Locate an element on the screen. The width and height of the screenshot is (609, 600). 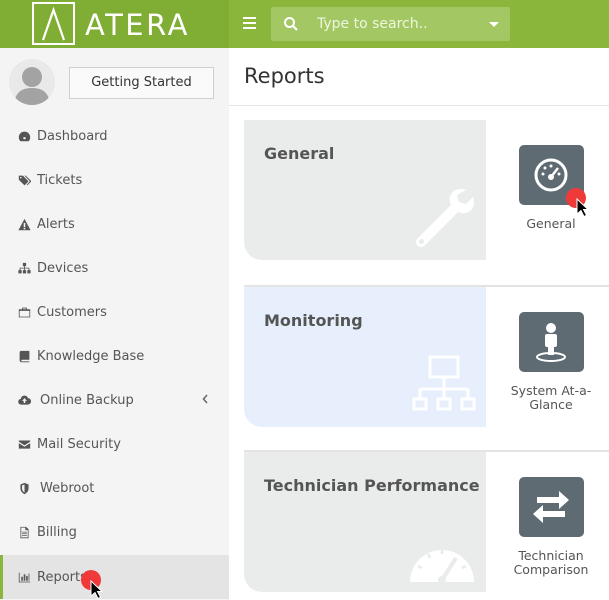
search-bar is located at coordinates (390, 24).